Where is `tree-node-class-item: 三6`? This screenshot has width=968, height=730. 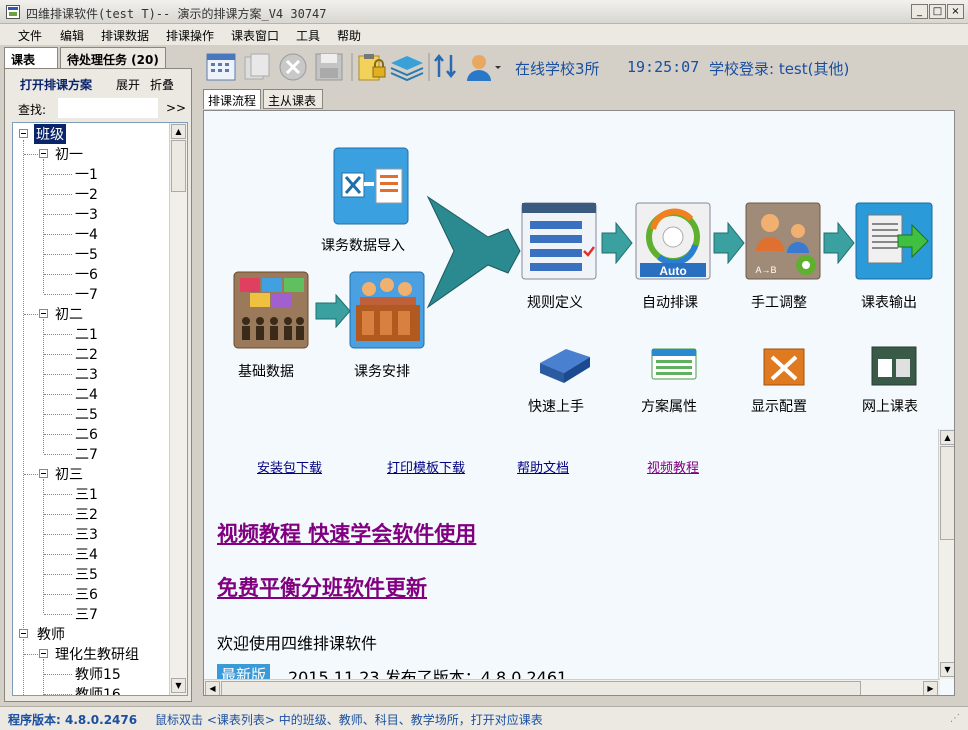
tree-node-class-item: 三6 is located at coordinates (86, 594).